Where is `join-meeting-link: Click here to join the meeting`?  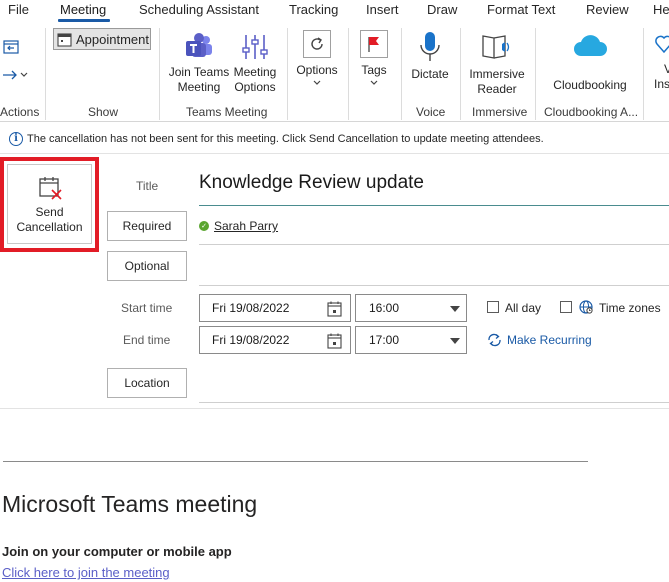 join-meeting-link: Click here to join the meeting is located at coordinates (86, 572).